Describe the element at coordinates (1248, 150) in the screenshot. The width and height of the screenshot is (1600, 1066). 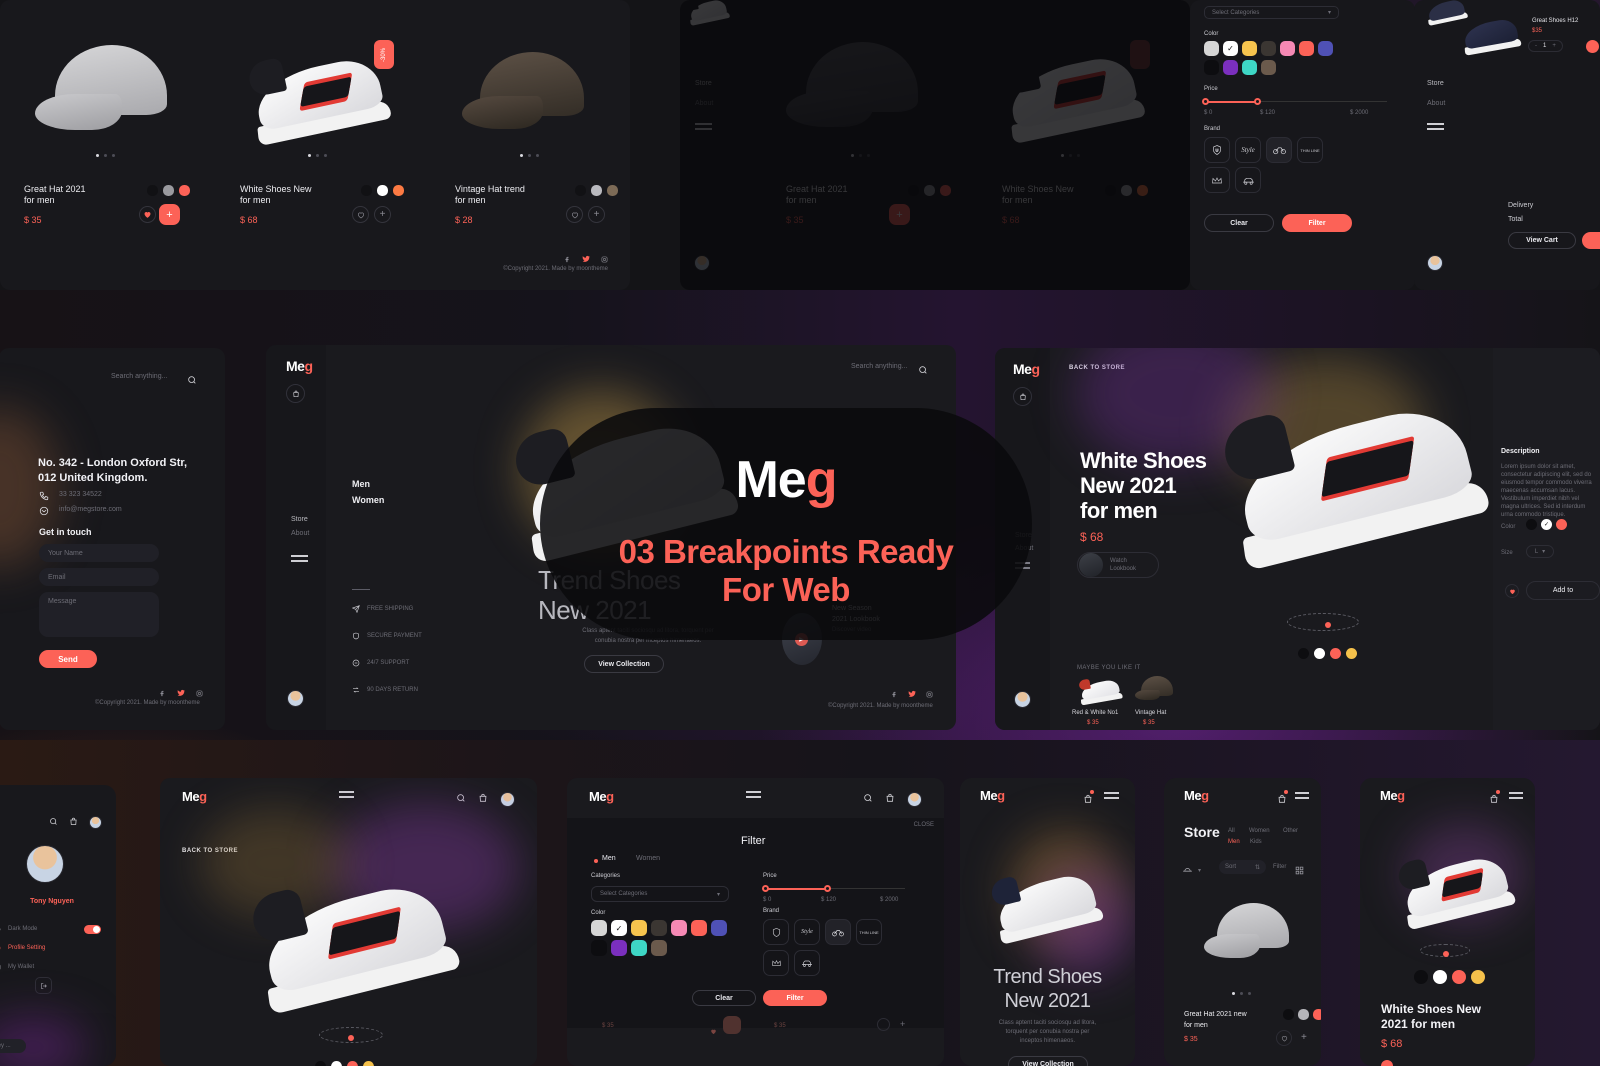
I see `brand-script-icon: Style` at that location.